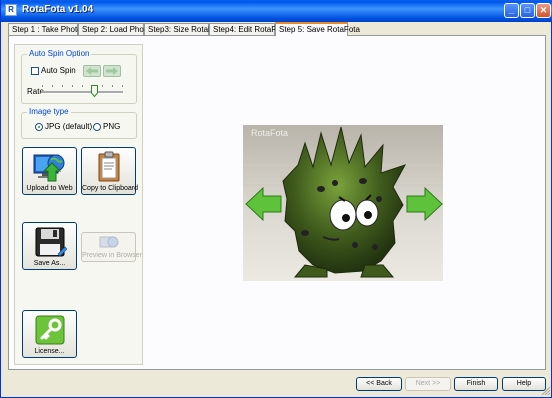 This screenshot has width=552, height=398. Describe the element at coordinates (108, 242) in the screenshot. I see `preview-globe-icon` at that location.